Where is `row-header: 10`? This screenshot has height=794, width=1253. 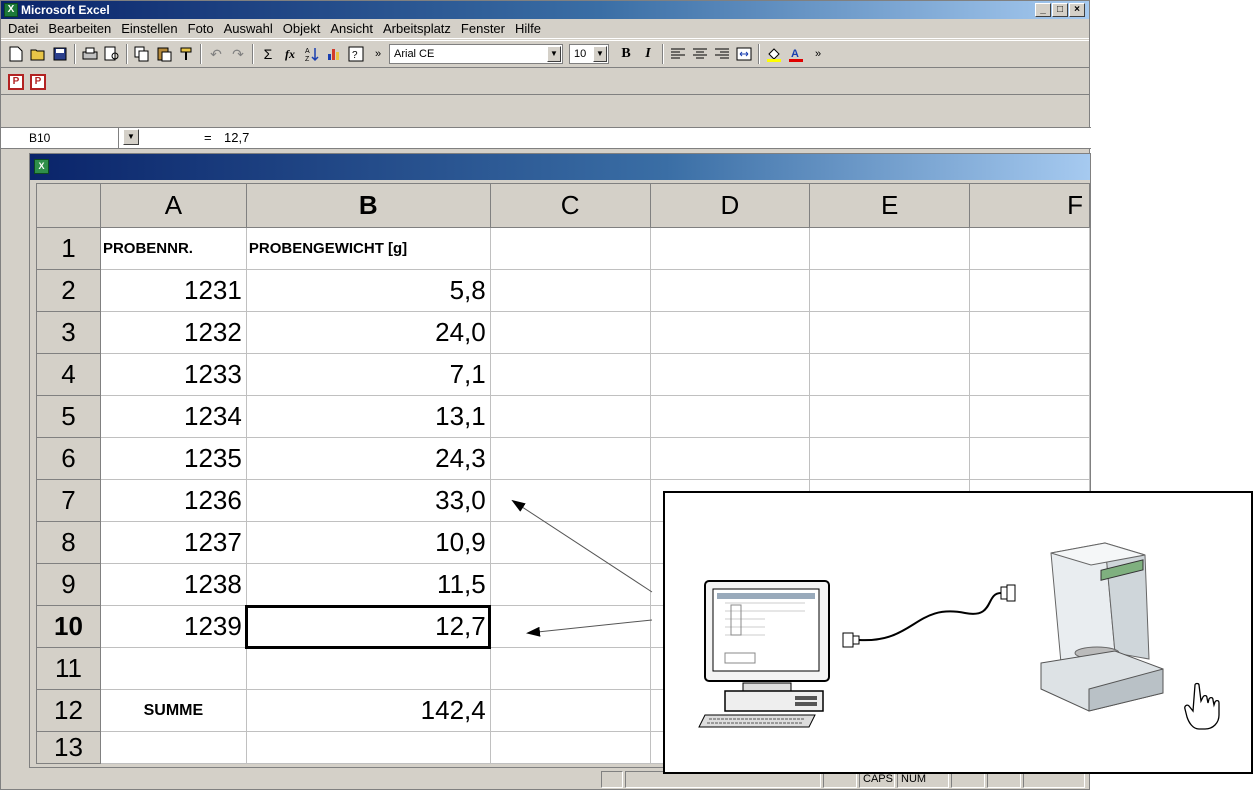
row-header: 10 is located at coordinates (68, 626).